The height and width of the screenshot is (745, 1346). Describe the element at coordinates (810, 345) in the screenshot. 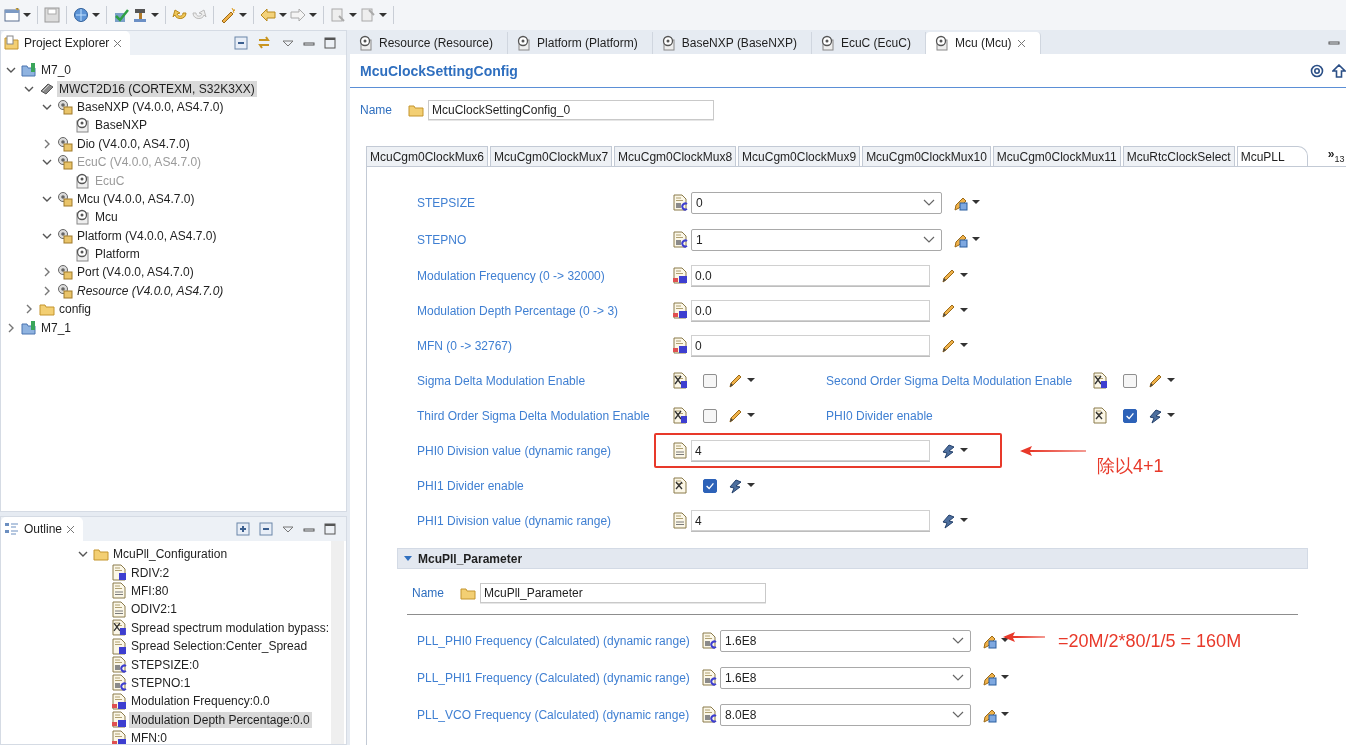

I see `input-field: 0` at that location.